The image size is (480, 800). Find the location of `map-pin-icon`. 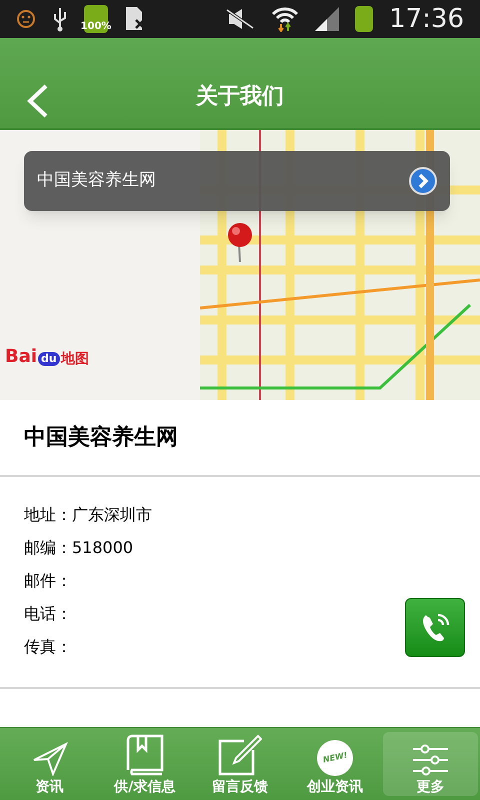

map-pin-icon is located at coordinates (240, 242).